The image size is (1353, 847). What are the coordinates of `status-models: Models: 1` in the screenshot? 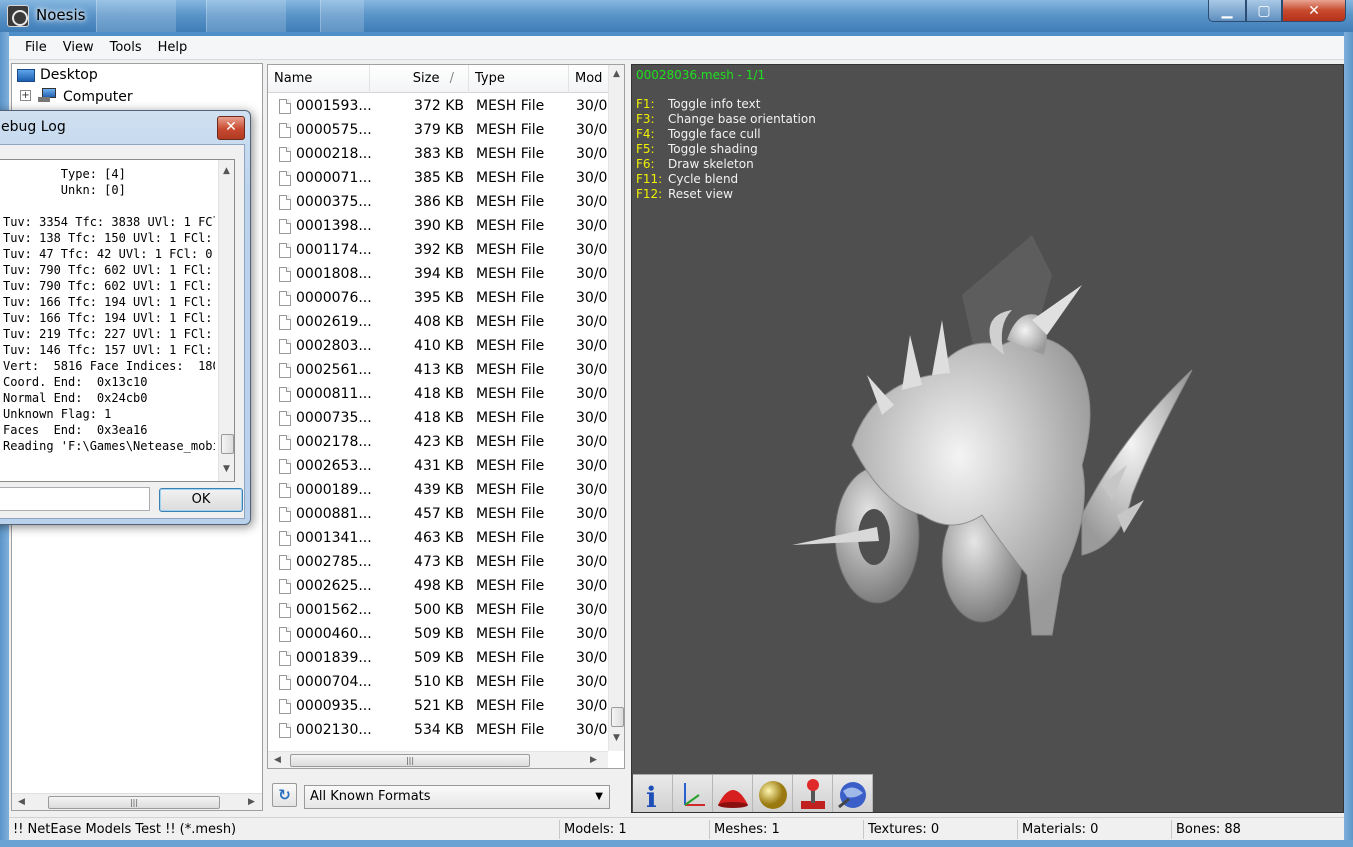 It's located at (634, 829).